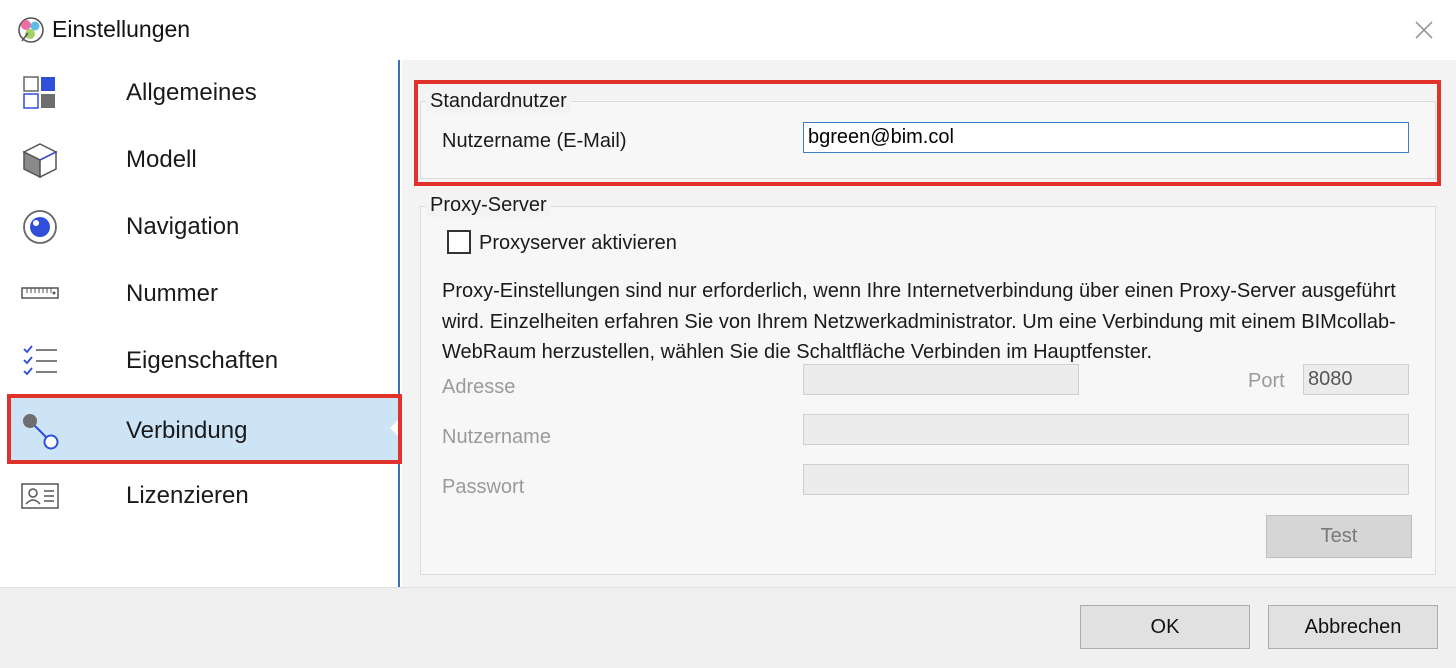 This screenshot has width=1456, height=668. I want to click on proxy-password-label: Passwort, so click(483, 487).